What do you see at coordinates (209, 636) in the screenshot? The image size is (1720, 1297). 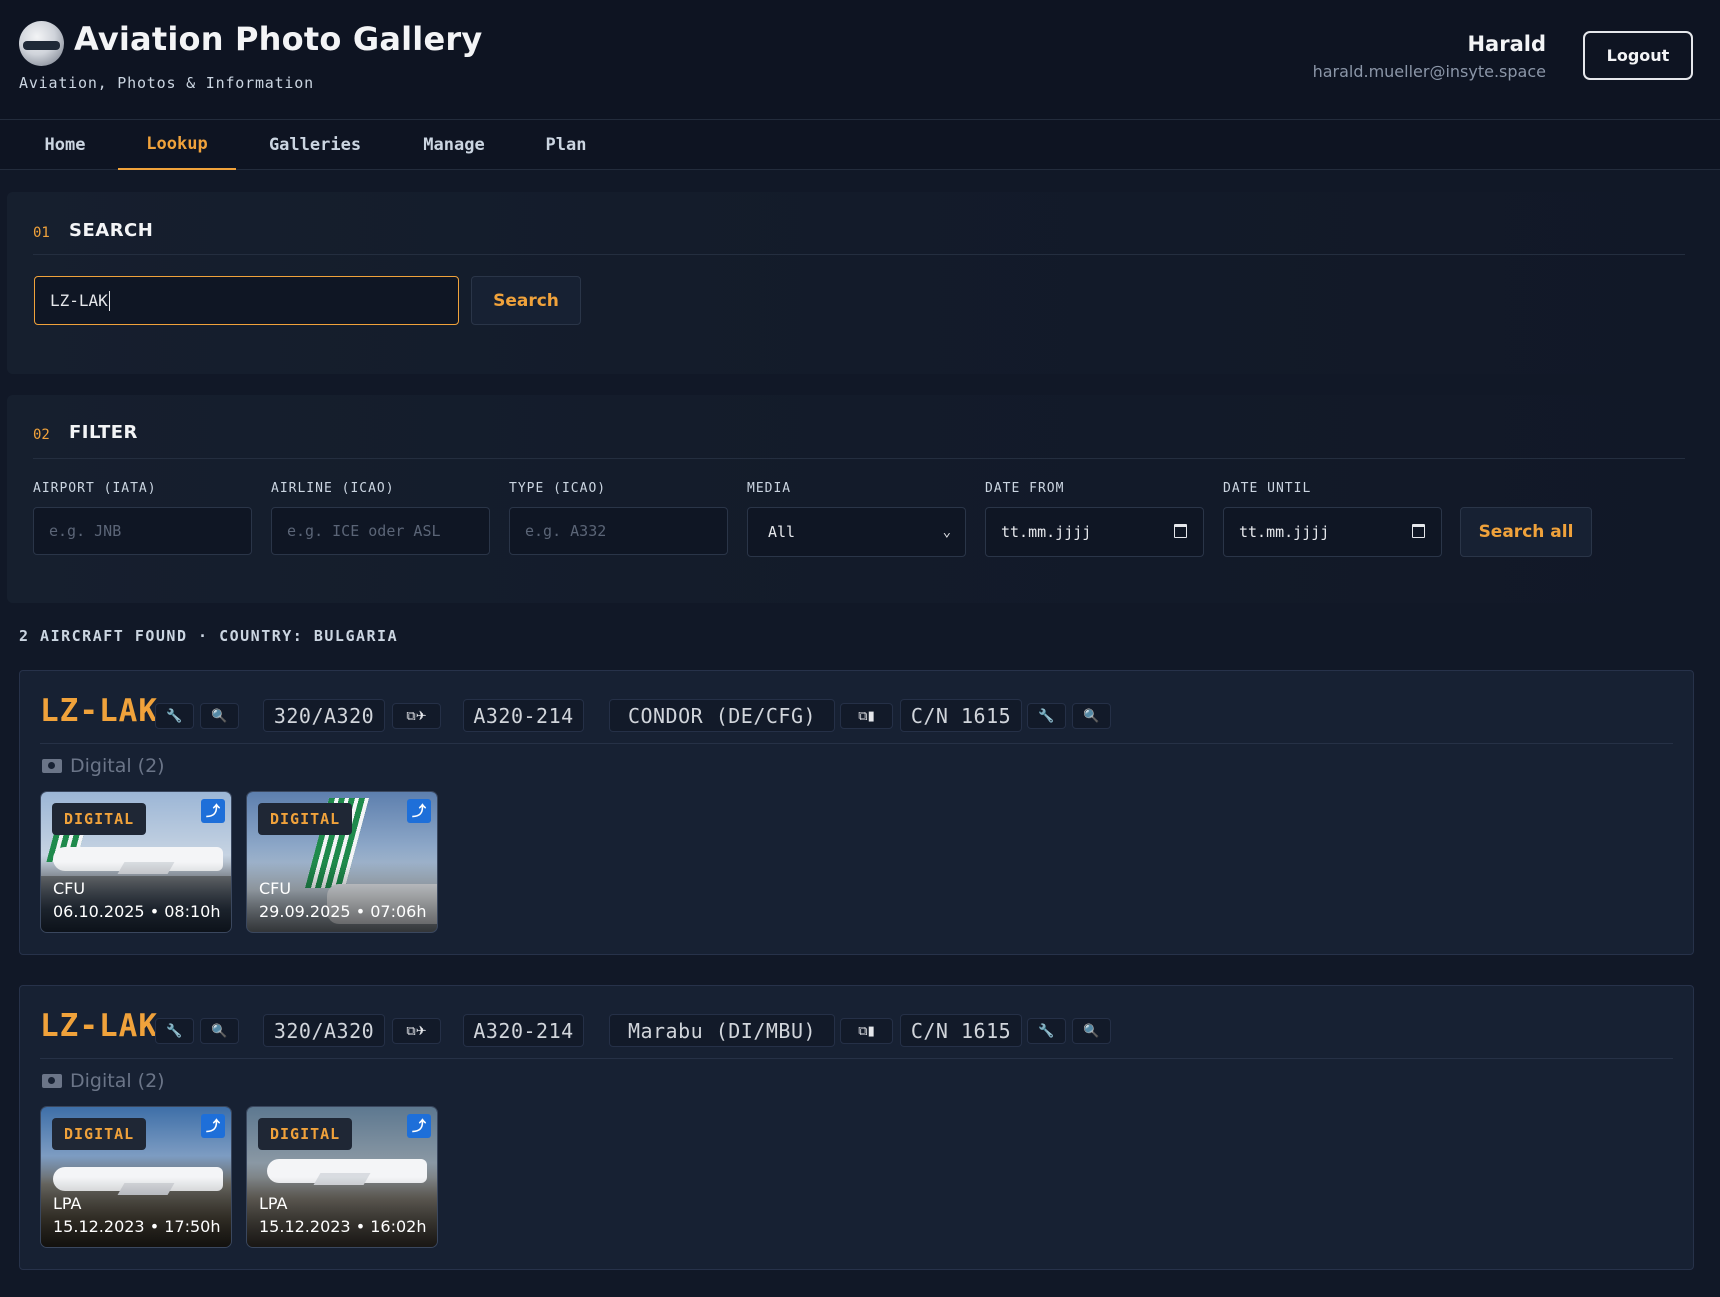 I see `results-summary: 2 AIRCRAFT FOUND · COUNTRY: BULGARIA` at bounding box center [209, 636].